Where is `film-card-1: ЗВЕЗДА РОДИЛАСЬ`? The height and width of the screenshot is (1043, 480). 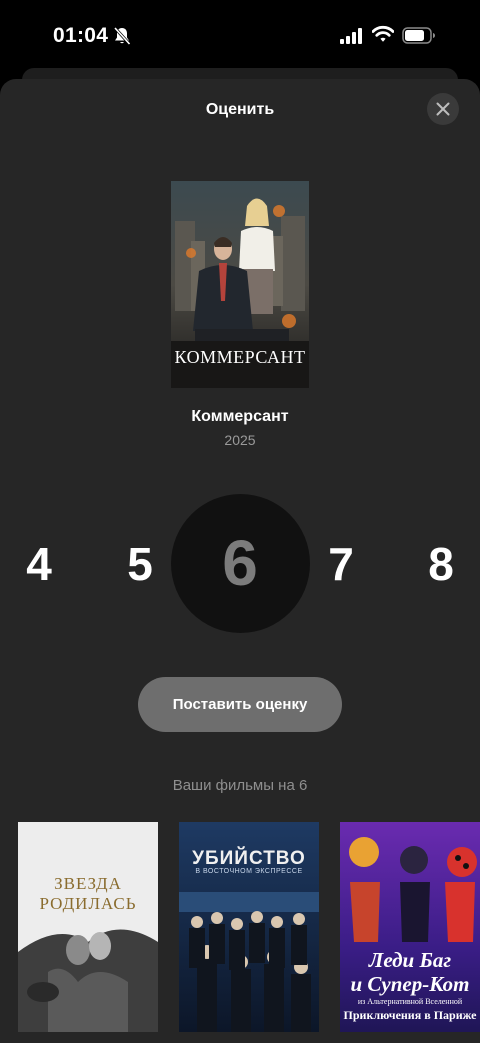
film-card-1: ЗВЕЗДА РОДИЛАСЬ is located at coordinates (88, 927).